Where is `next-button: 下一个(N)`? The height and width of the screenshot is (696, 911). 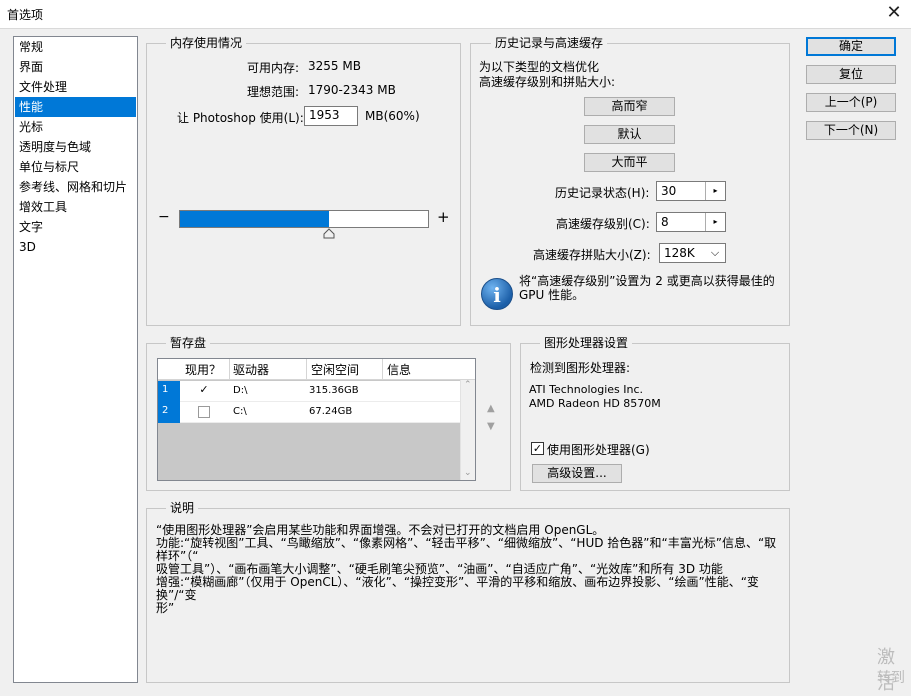
next-button: 下一个(N) is located at coordinates (851, 130).